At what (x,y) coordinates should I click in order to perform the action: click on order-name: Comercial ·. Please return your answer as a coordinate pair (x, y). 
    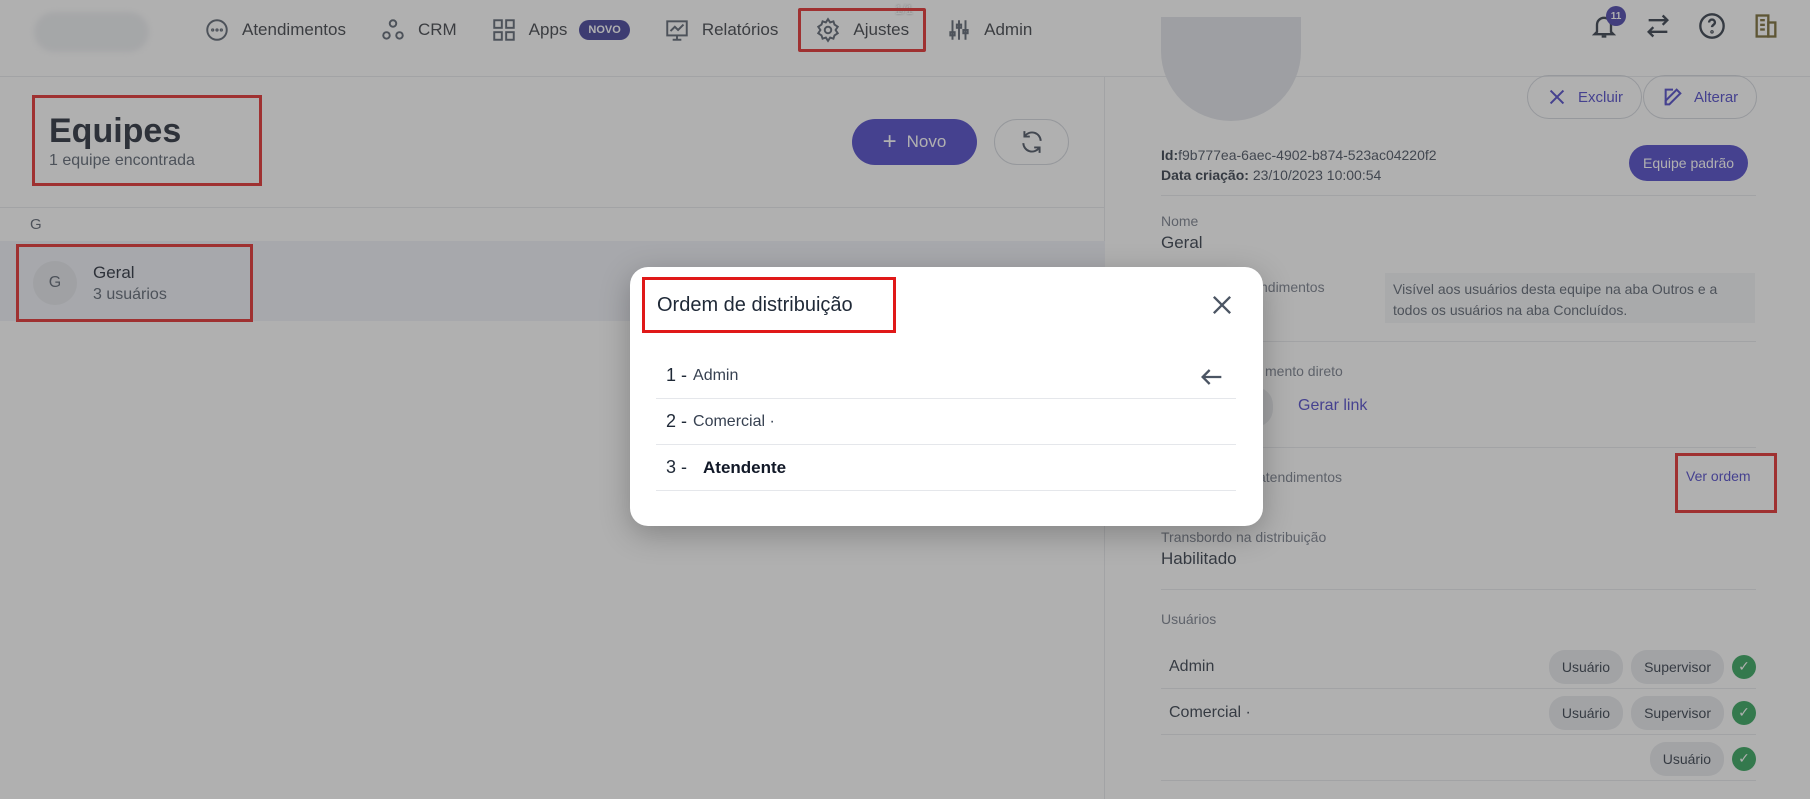
    Looking at the image, I should click on (734, 421).